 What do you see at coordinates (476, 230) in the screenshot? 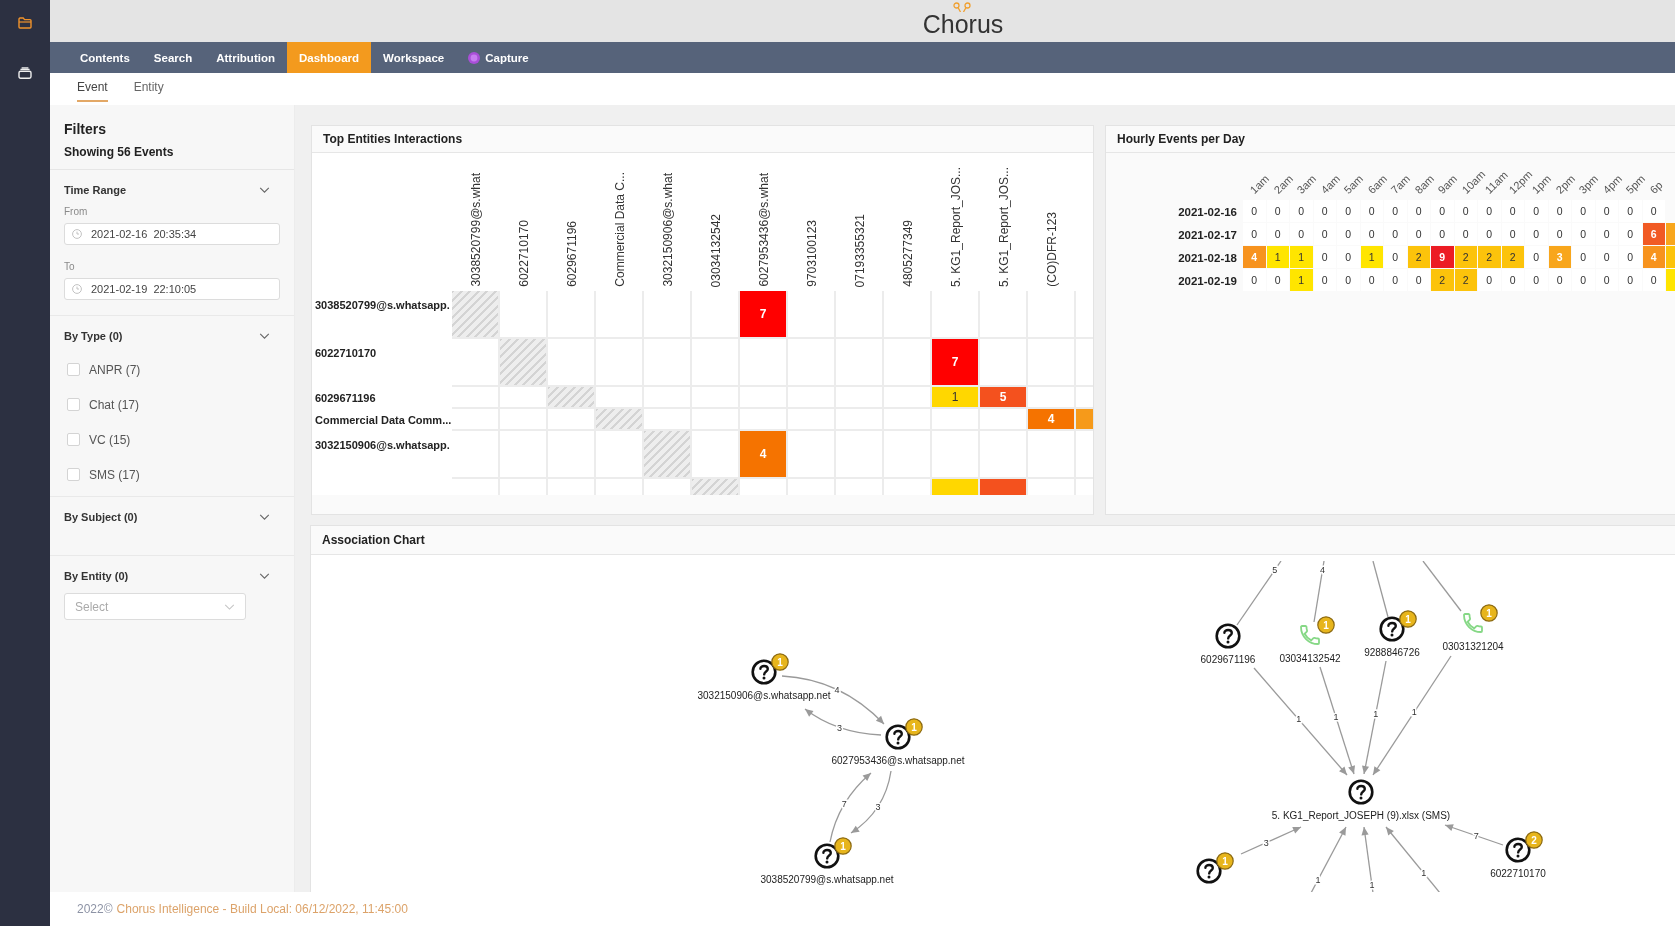
I see `column-header: 3038520799@s.what` at bounding box center [476, 230].